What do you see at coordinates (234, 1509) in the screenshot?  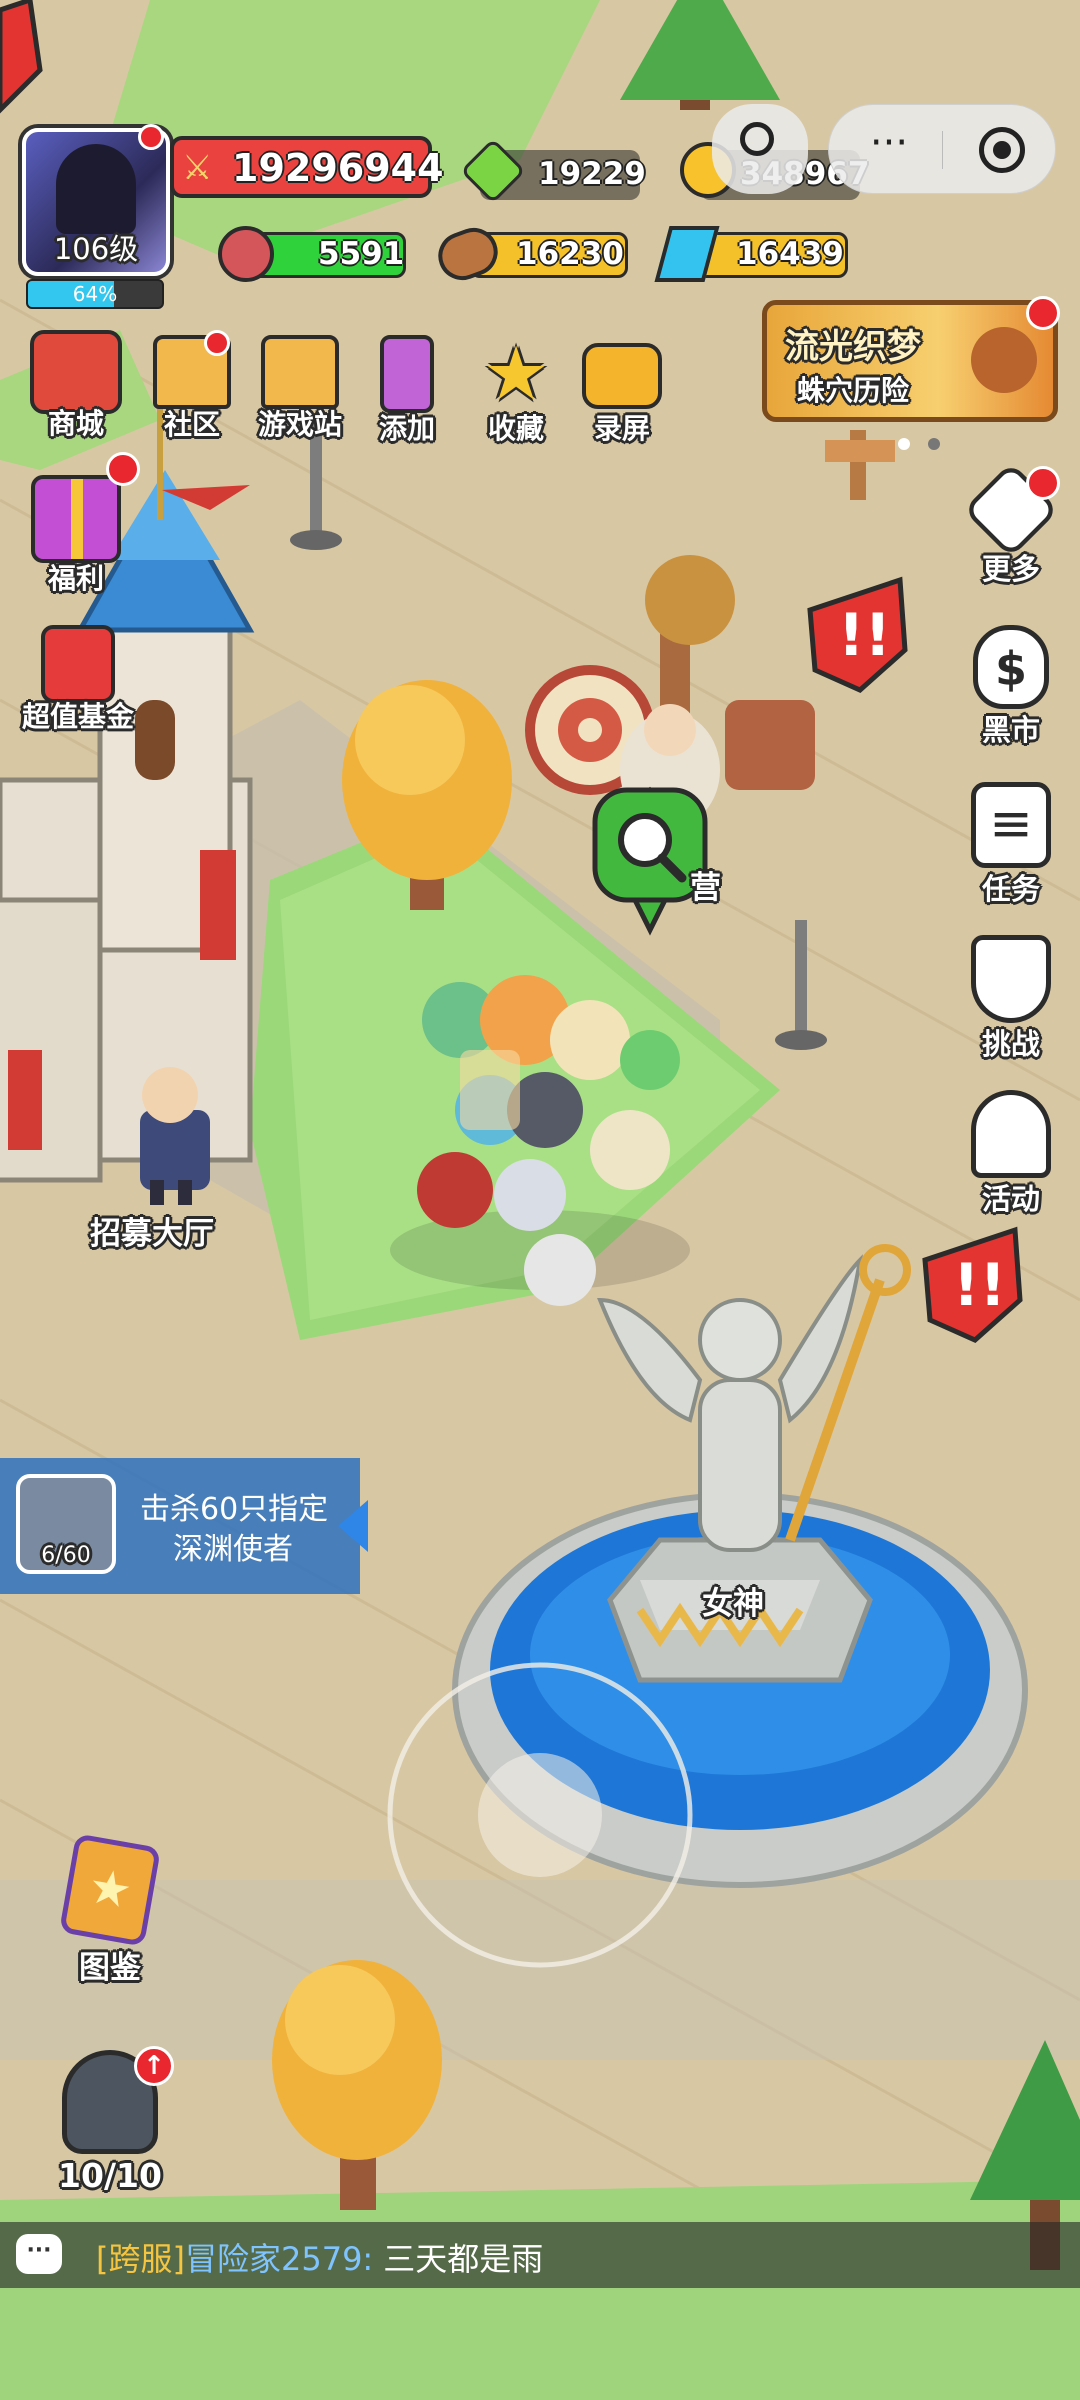 I see `quest-text-line1: 击杀60只指定` at bounding box center [234, 1509].